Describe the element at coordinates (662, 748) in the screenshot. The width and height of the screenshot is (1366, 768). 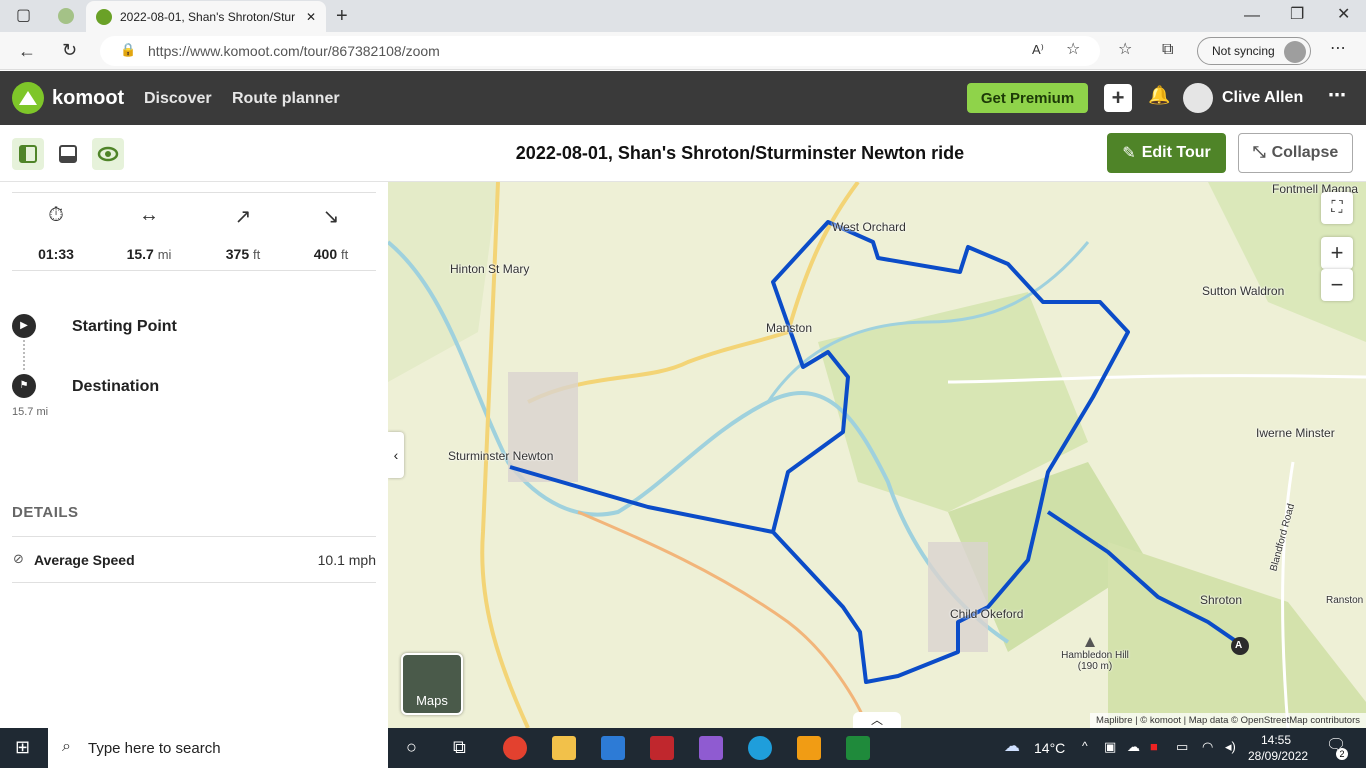
I see `filezilla-icon` at that location.